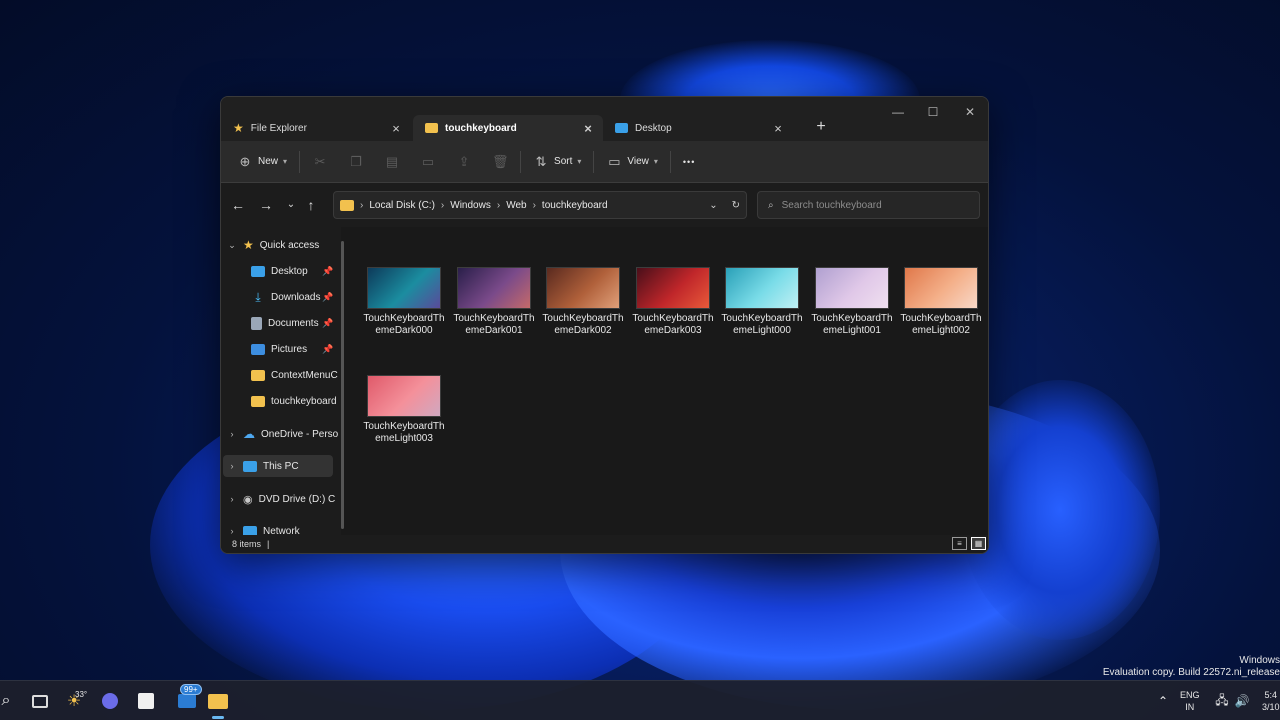 This screenshot has height=720, width=1280. What do you see at coordinates (356, 162) in the screenshot?
I see `copy-button: ❐` at bounding box center [356, 162].